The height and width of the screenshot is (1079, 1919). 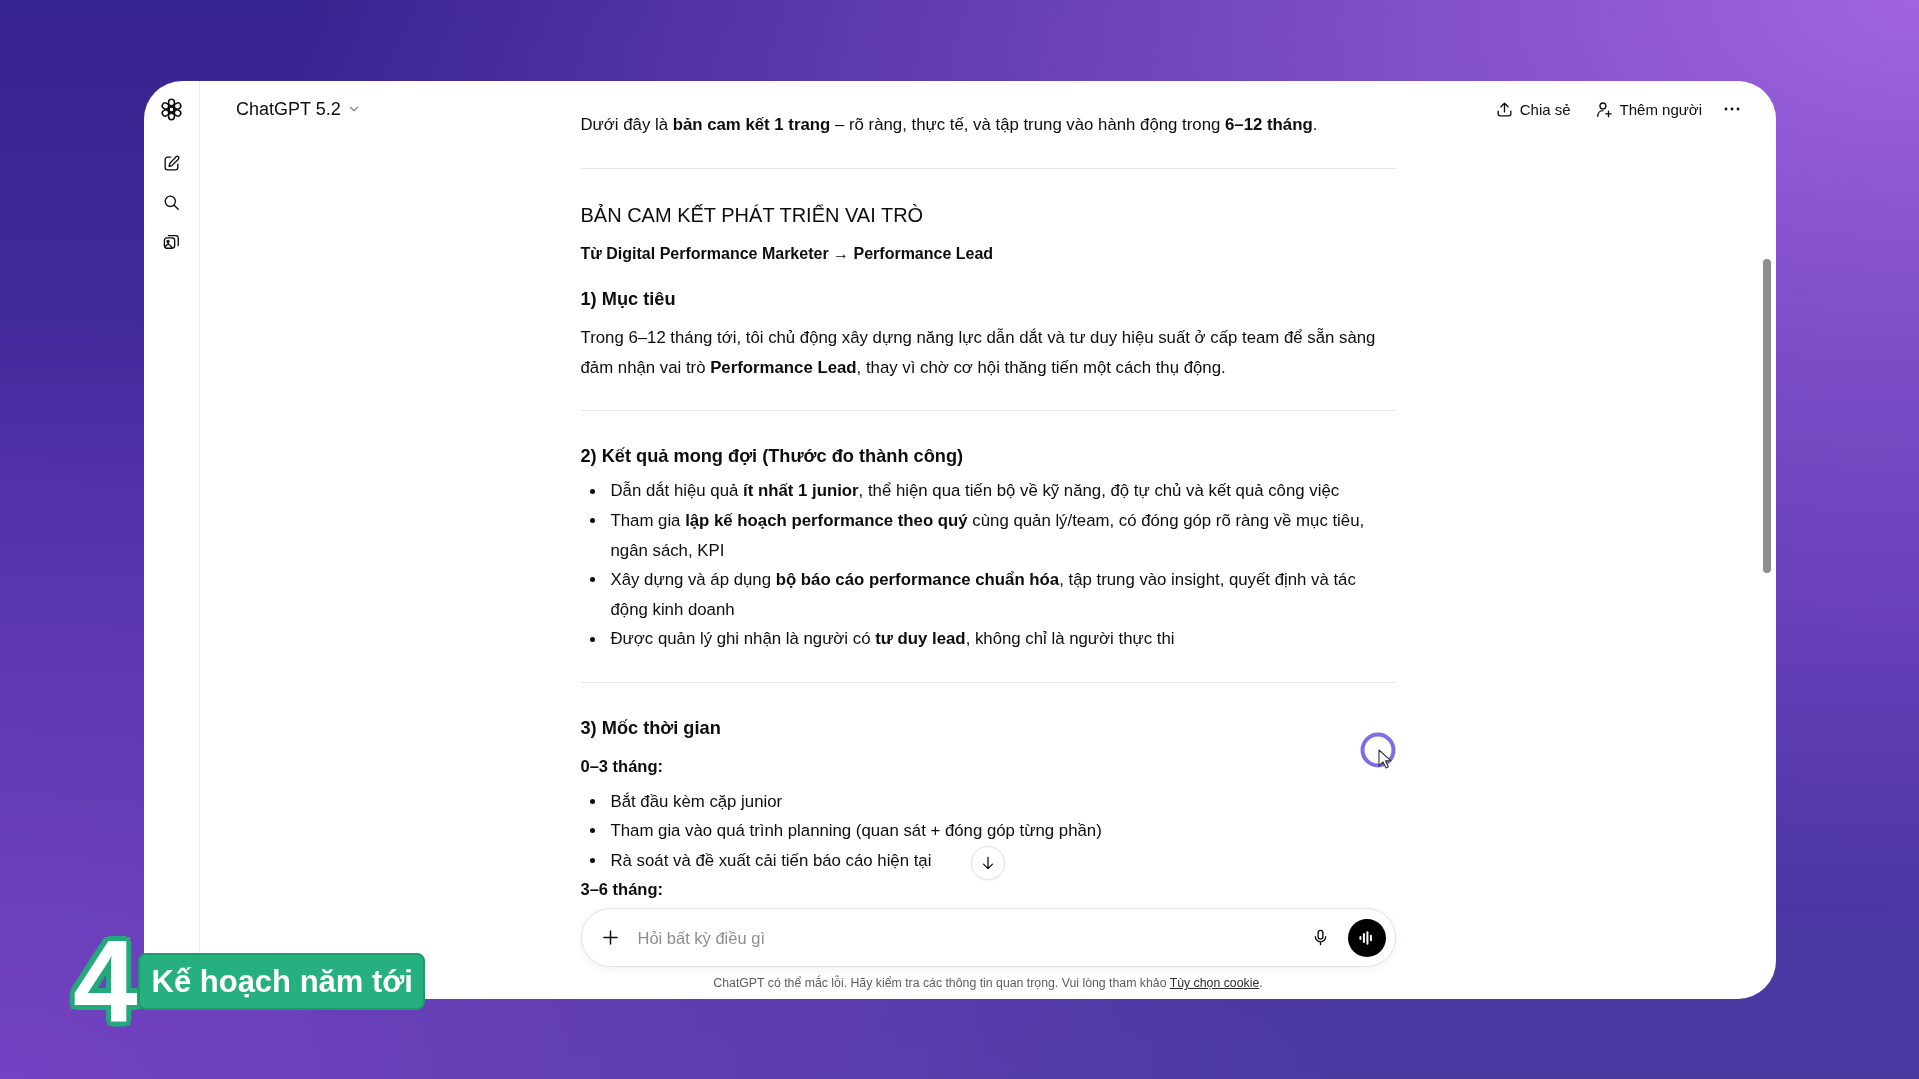 I want to click on person-plus-icon, so click(x=1604, y=109).